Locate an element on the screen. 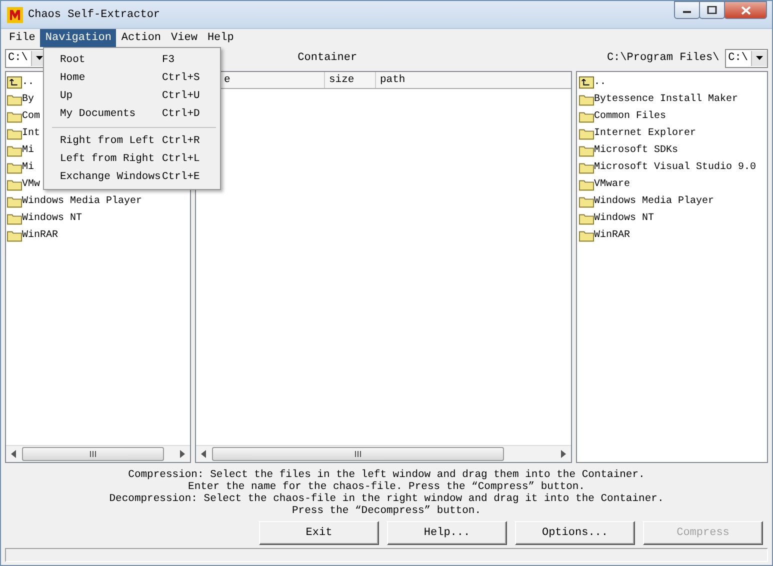 This screenshot has height=566, width=773. folder-name: VMw is located at coordinates (31, 184).